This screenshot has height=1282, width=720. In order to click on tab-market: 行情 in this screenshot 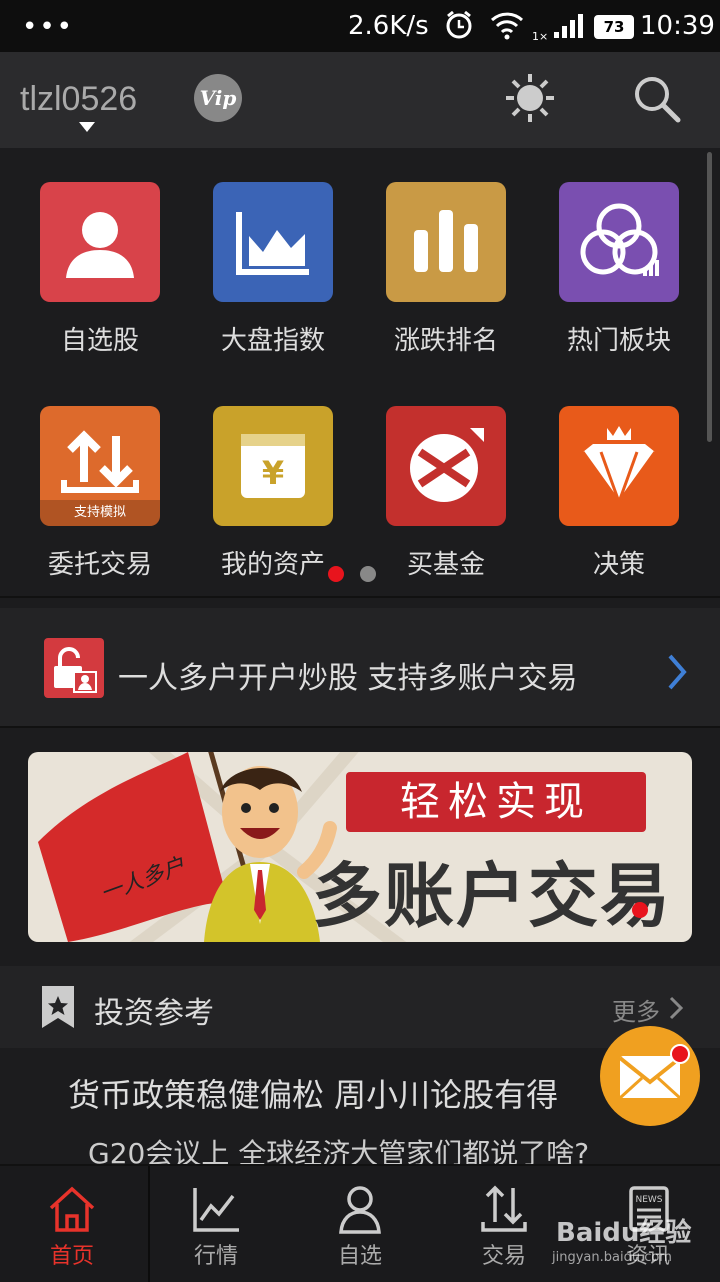, I will do `click(216, 1224)`.